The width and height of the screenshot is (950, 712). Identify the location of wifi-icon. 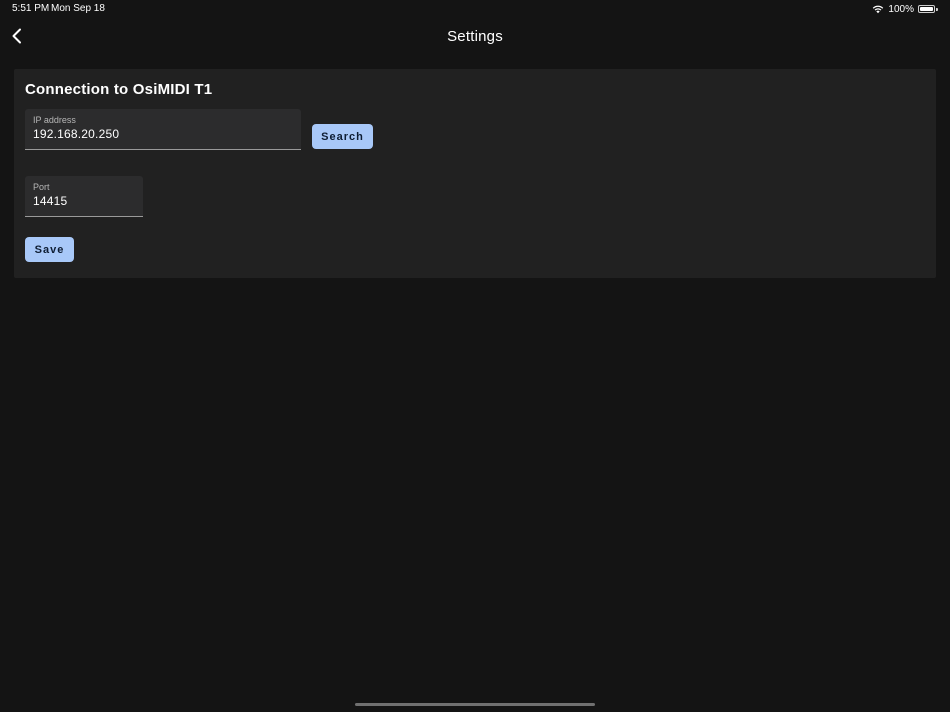
(878, 9).